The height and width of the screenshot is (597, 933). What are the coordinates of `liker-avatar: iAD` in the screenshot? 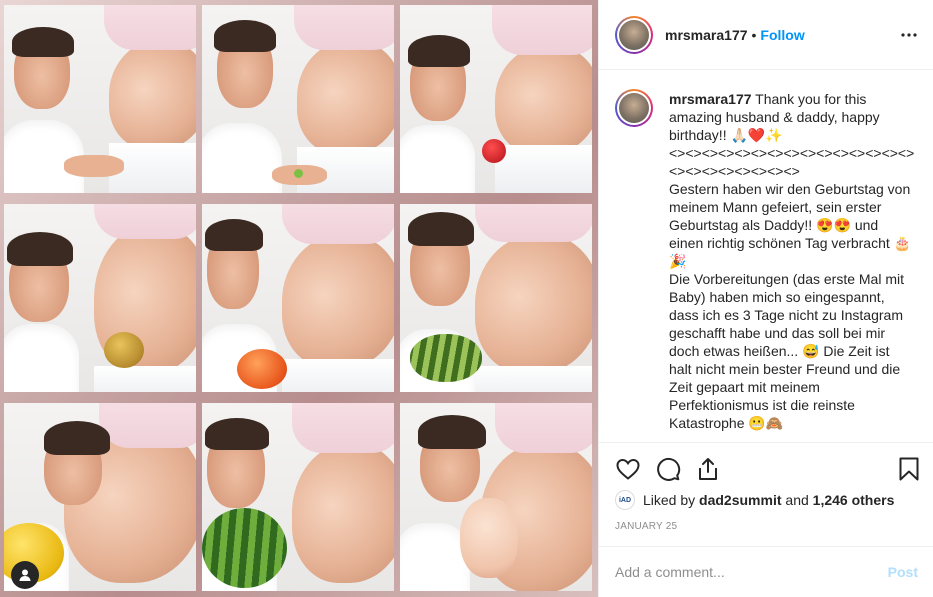 It's located at (625, 500).